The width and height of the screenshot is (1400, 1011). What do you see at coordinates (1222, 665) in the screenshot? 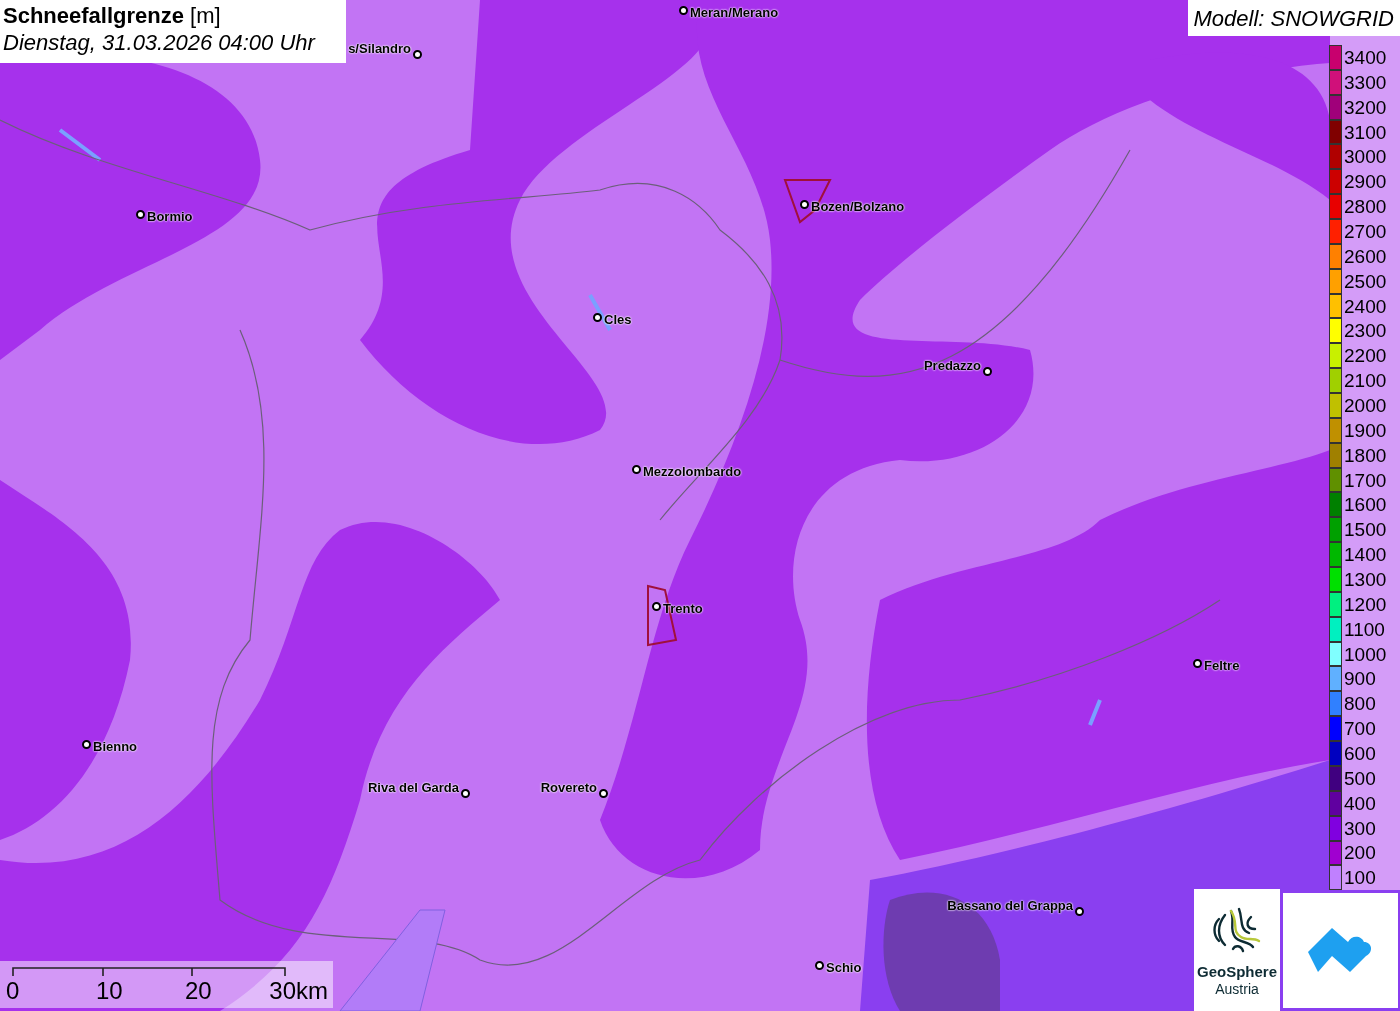
I see `city-label: Feltre` at bounding box center [1222, 665].